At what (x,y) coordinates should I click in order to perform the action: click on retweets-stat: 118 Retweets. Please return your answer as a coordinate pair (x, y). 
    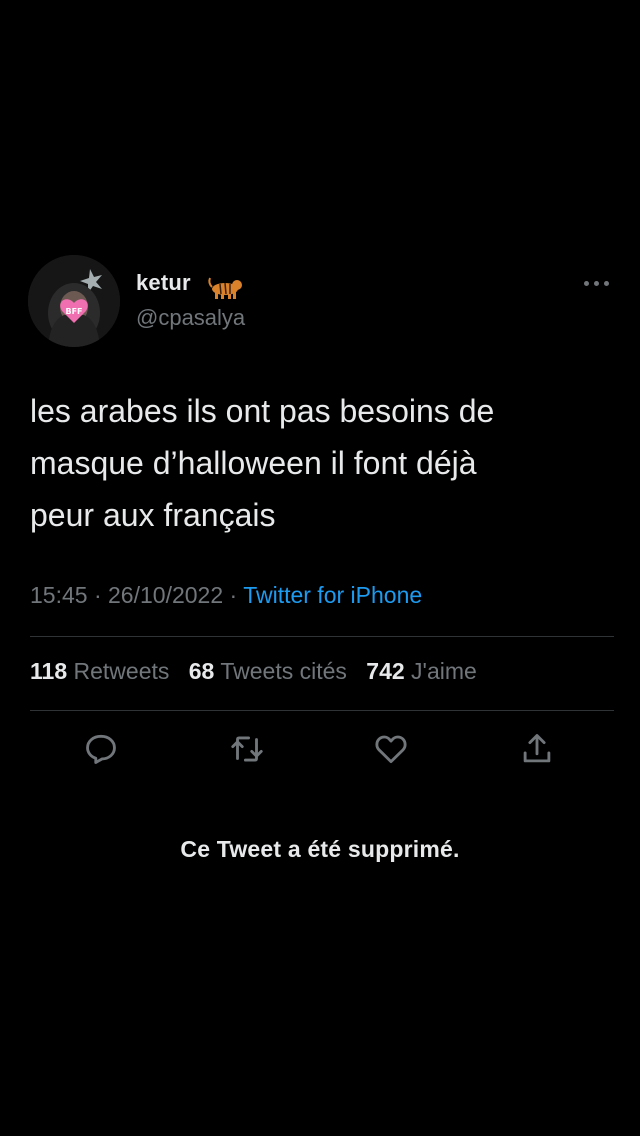
    Looking at the image, I should click on (99, 671).